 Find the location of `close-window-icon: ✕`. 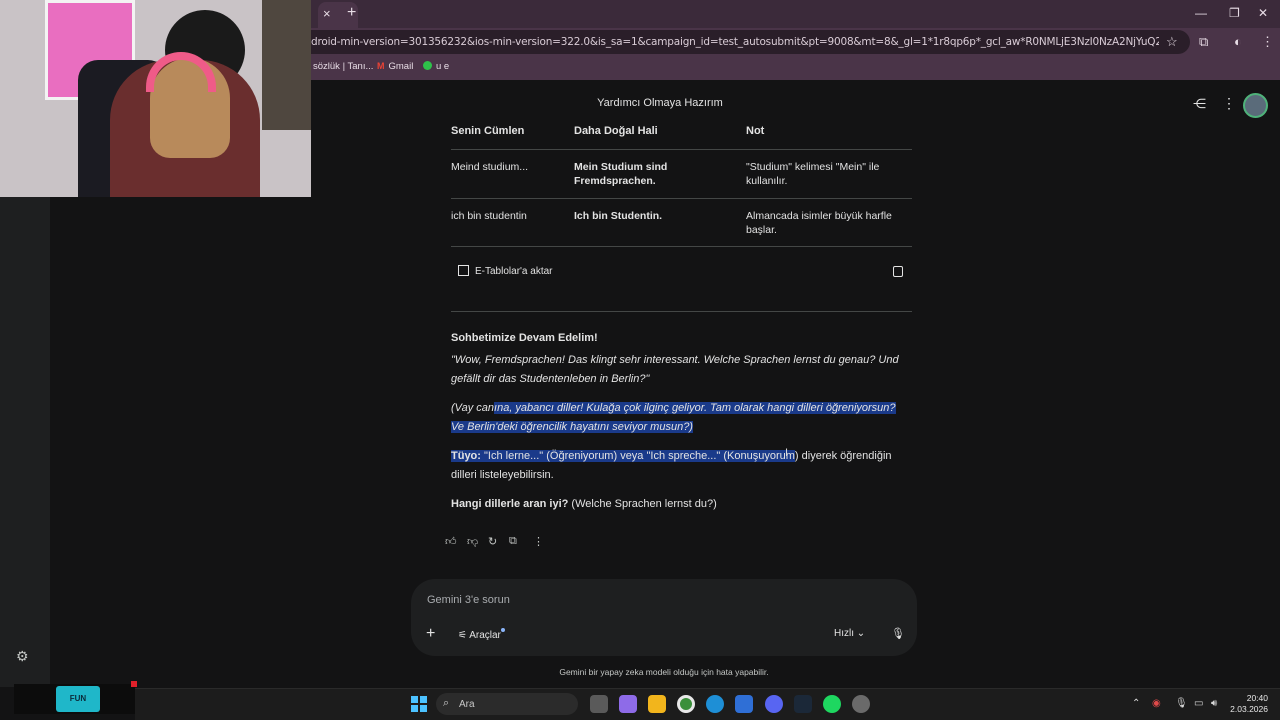

close-window-icon: ✕ is located at coordinates (1263, 13).